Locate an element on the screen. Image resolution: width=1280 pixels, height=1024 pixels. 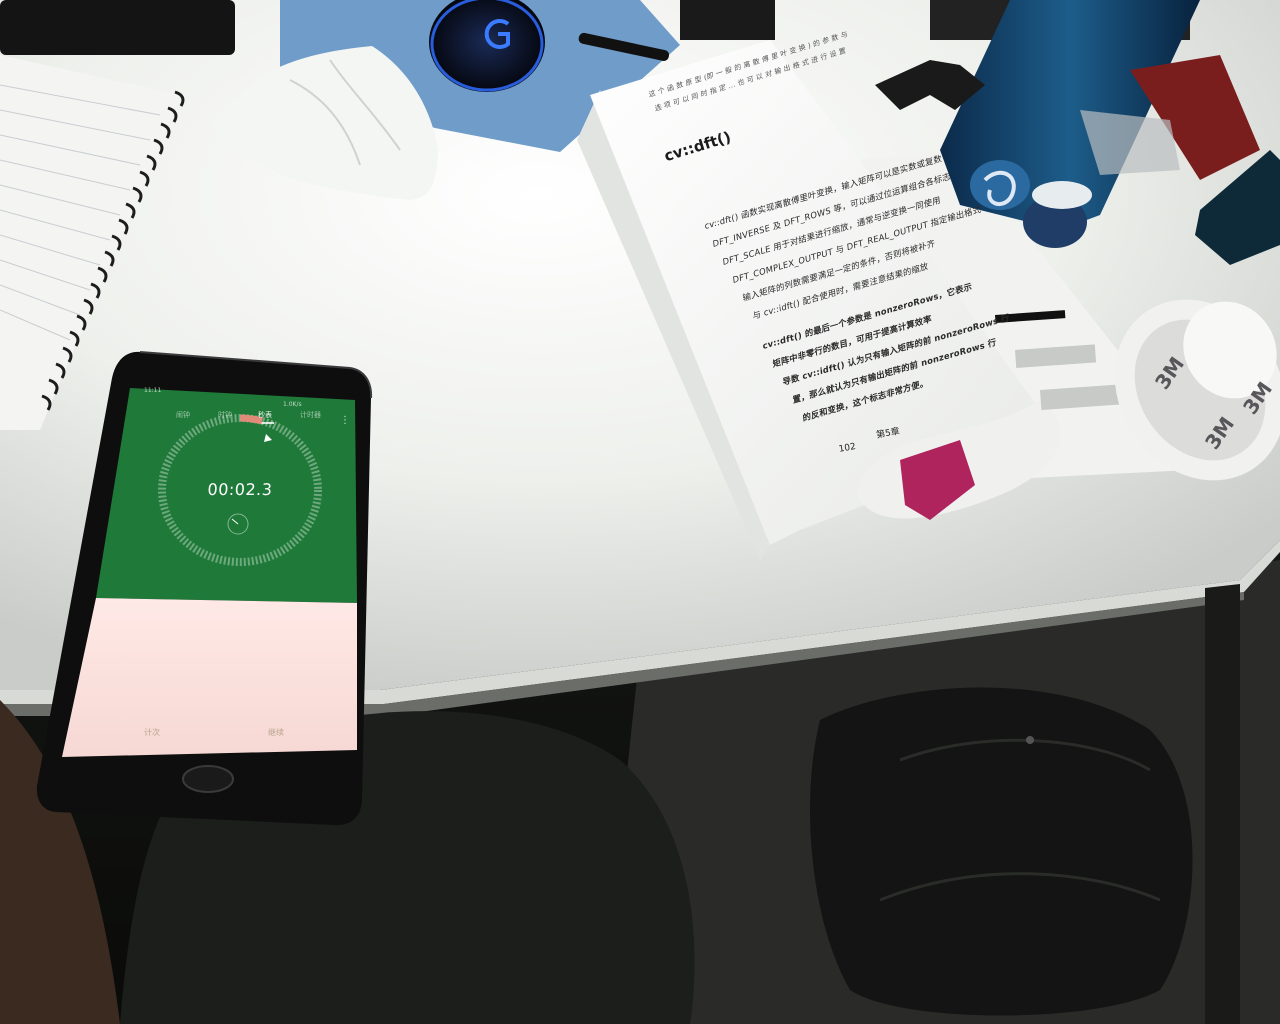
backpack is located at coordinates (1001, 851).